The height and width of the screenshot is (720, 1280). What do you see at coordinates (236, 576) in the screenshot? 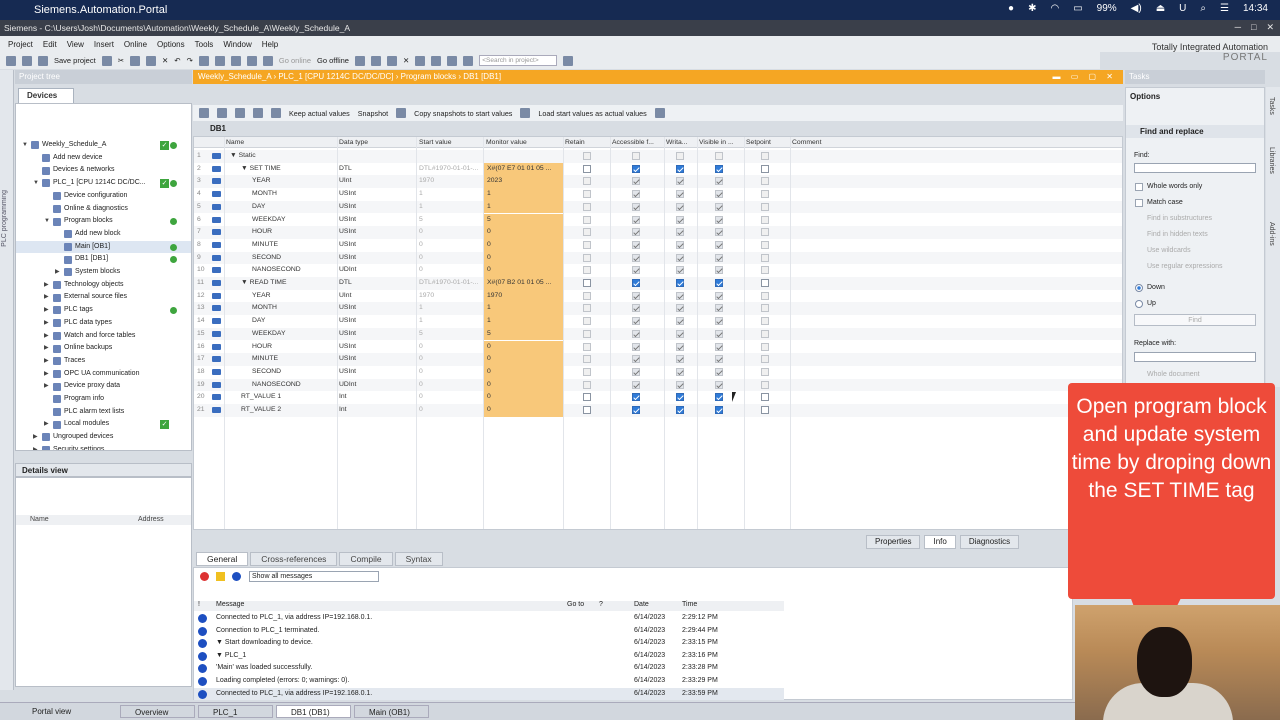
I see `info-filter-icon` at bounding box center [236, 576].